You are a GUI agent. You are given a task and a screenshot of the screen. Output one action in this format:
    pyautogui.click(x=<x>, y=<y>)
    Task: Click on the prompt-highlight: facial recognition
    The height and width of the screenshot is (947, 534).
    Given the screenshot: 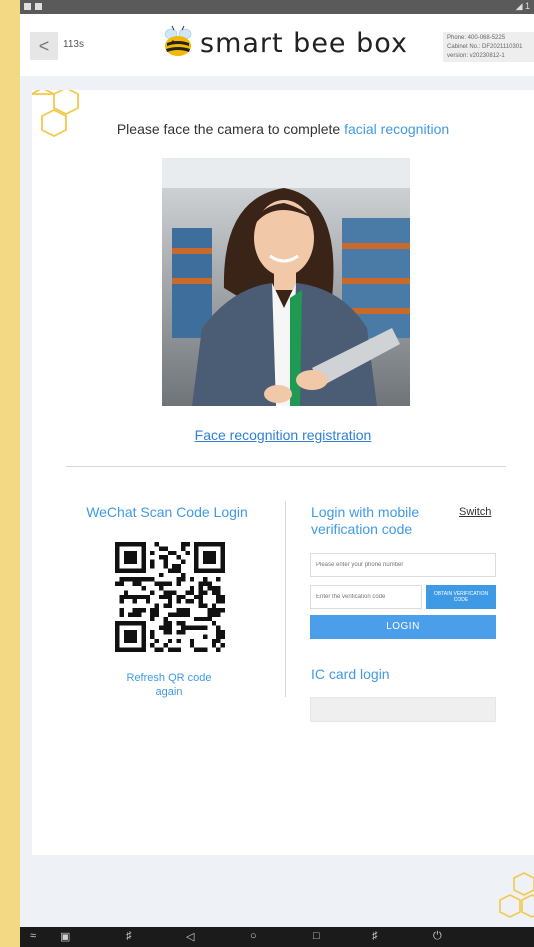 What is the action you would take?
    pyautogui.click(x=397, y=129)
    